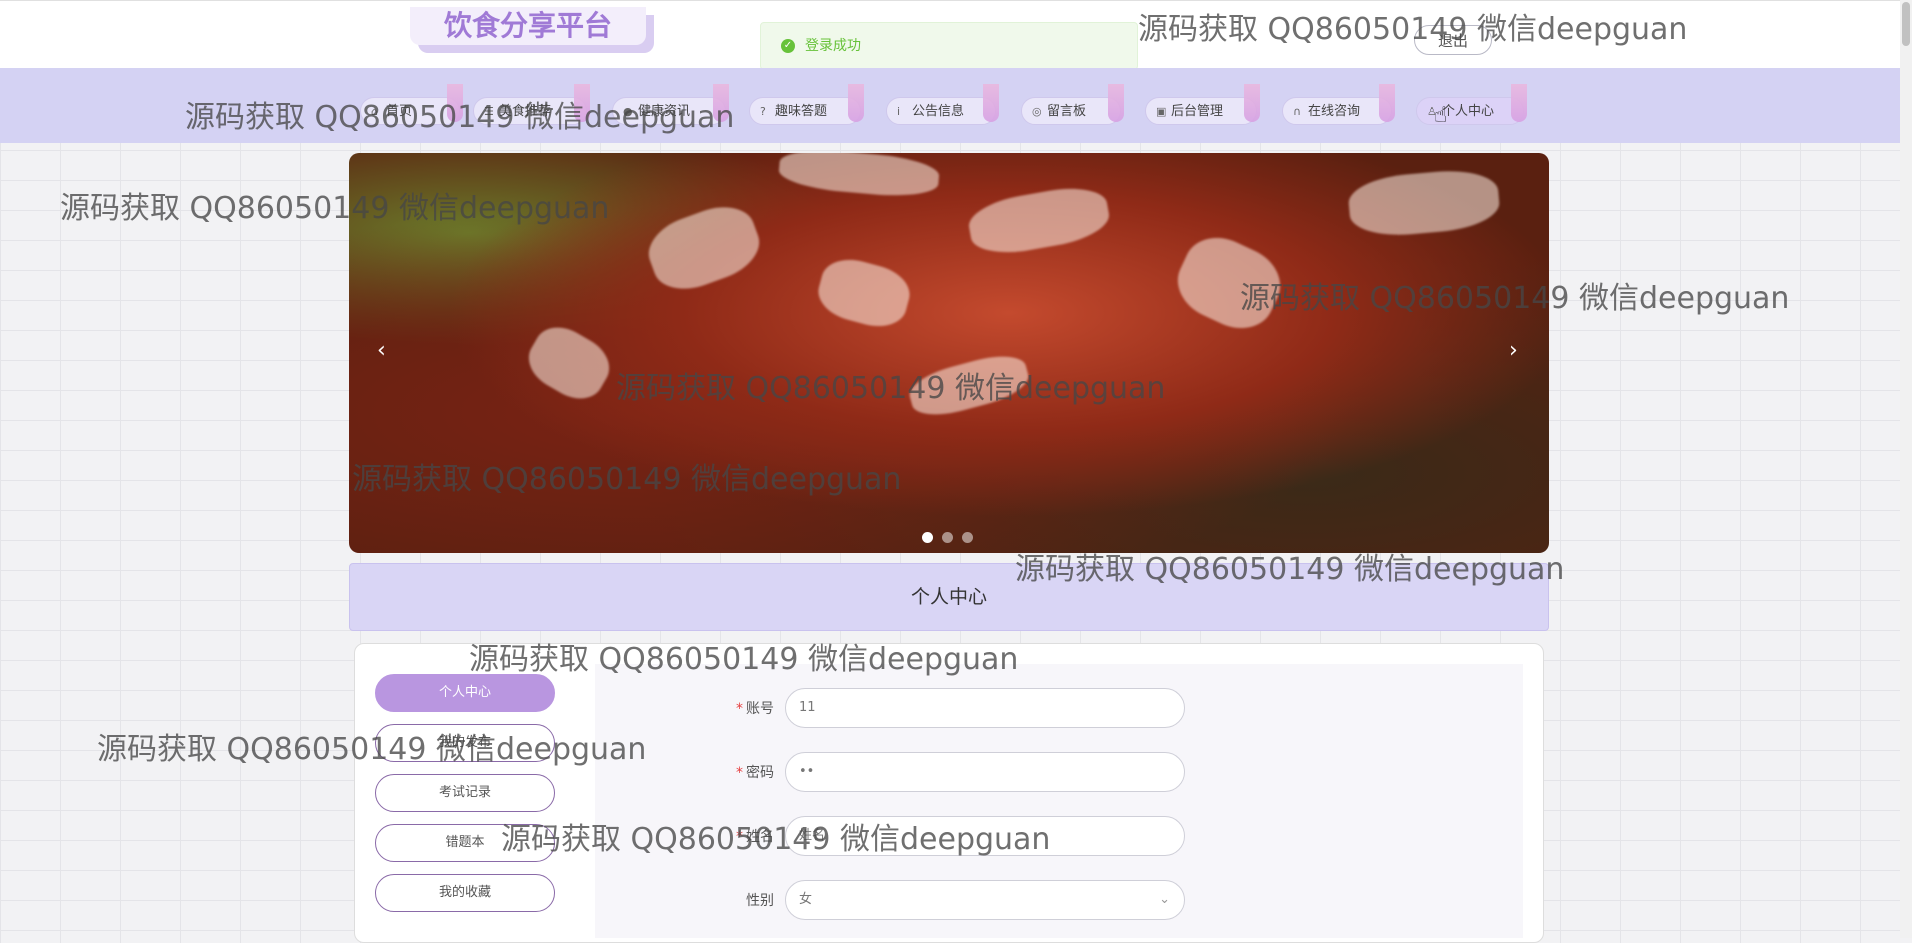 This screenshot has width=1912, height=943. What do you see at coordinates (1906, 469) in the screenshot?
I see `page-scrollbar` at bounding box center [1906, 469].